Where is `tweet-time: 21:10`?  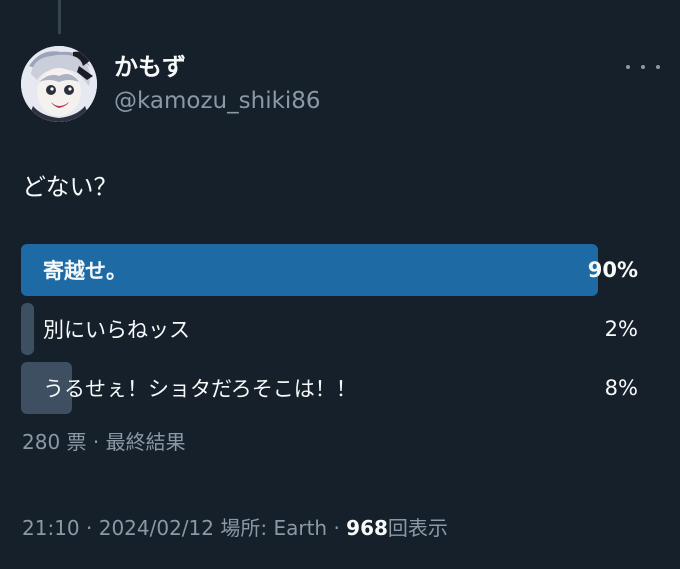
tweet-time: 21:10 is located at coordinates (51, 528).